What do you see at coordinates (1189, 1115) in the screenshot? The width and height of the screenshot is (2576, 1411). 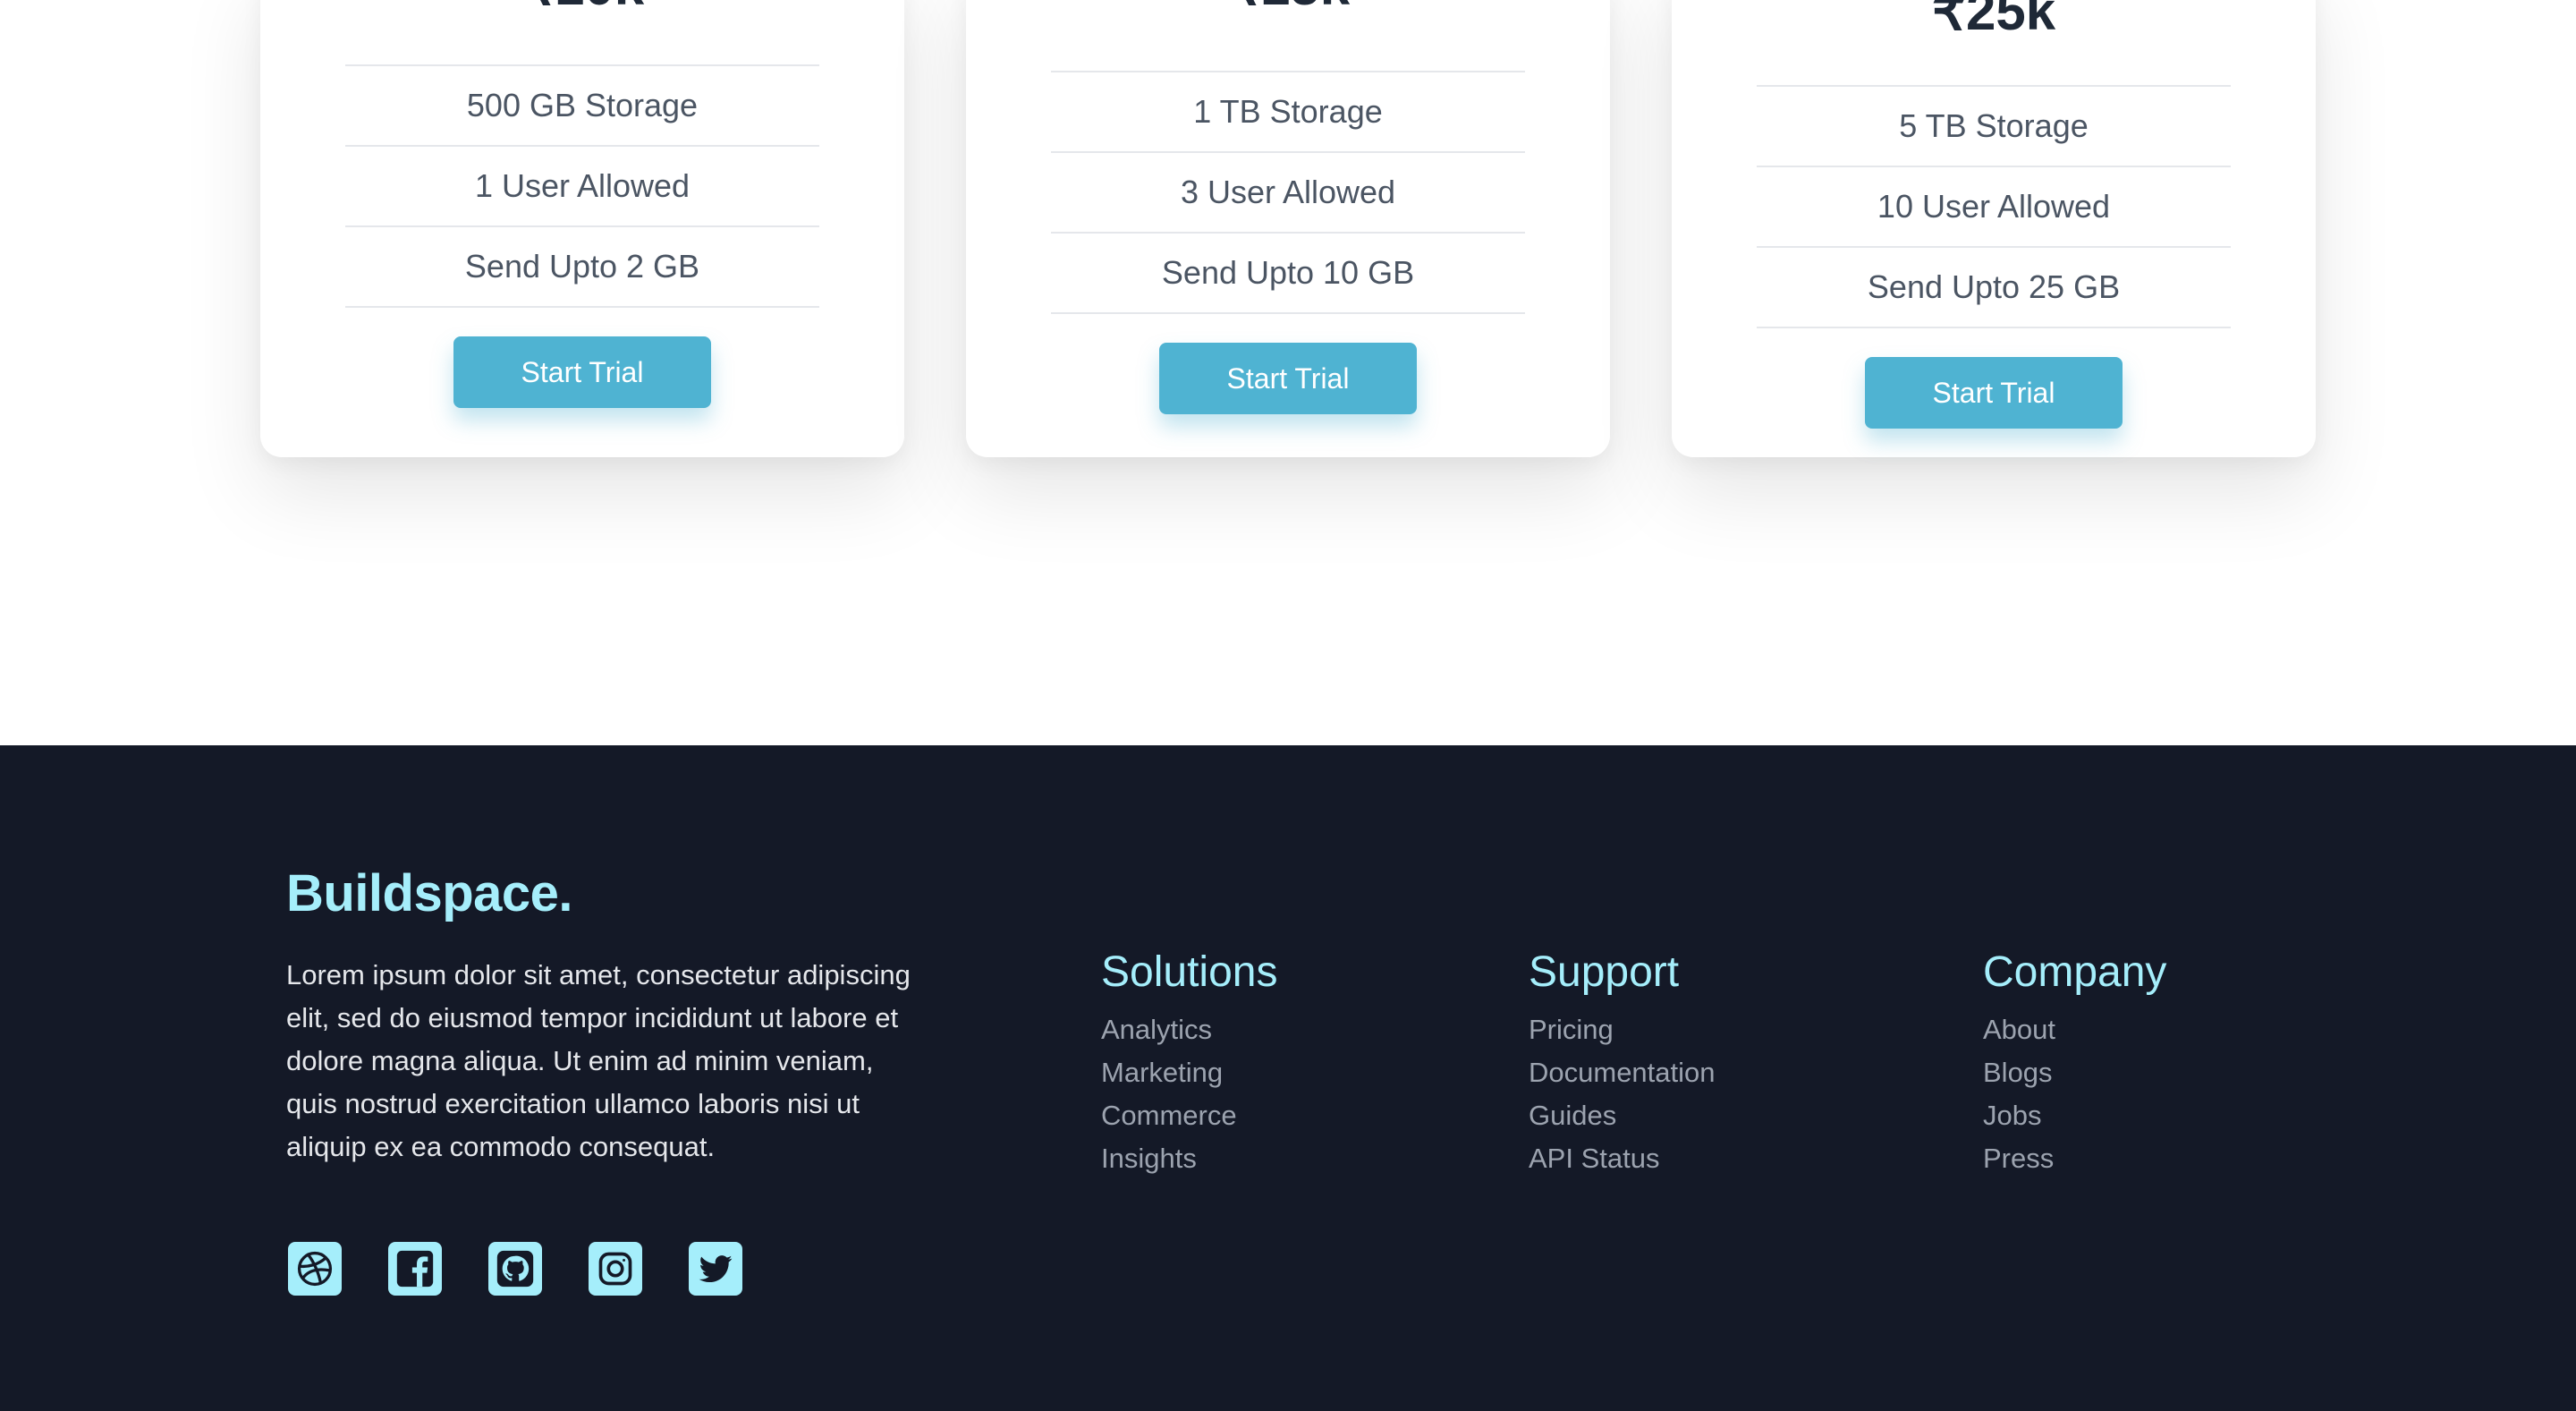 I see `footer-link-commerce: Commerce` at bounding box center [1189, 1115].